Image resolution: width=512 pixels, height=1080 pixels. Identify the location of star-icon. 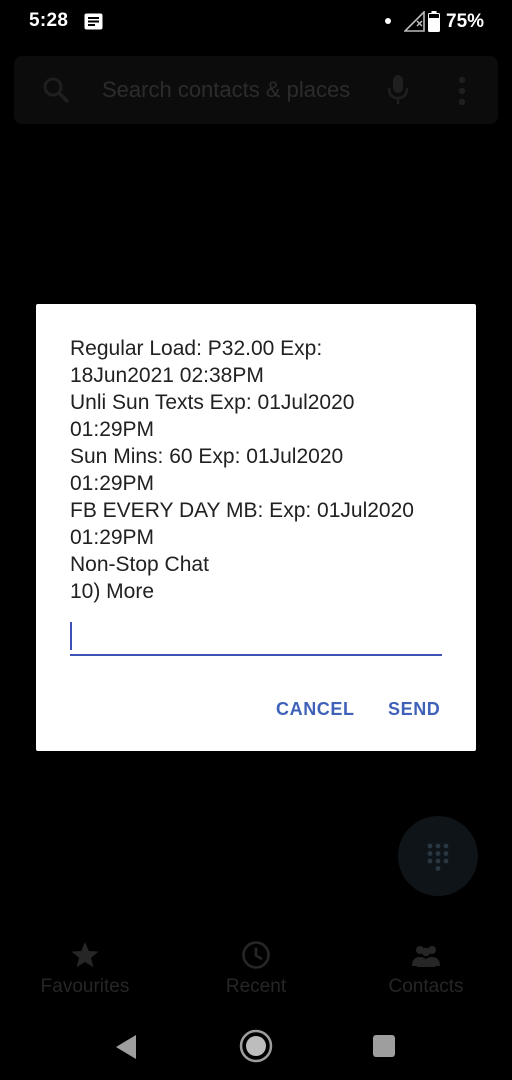
(85, 955).